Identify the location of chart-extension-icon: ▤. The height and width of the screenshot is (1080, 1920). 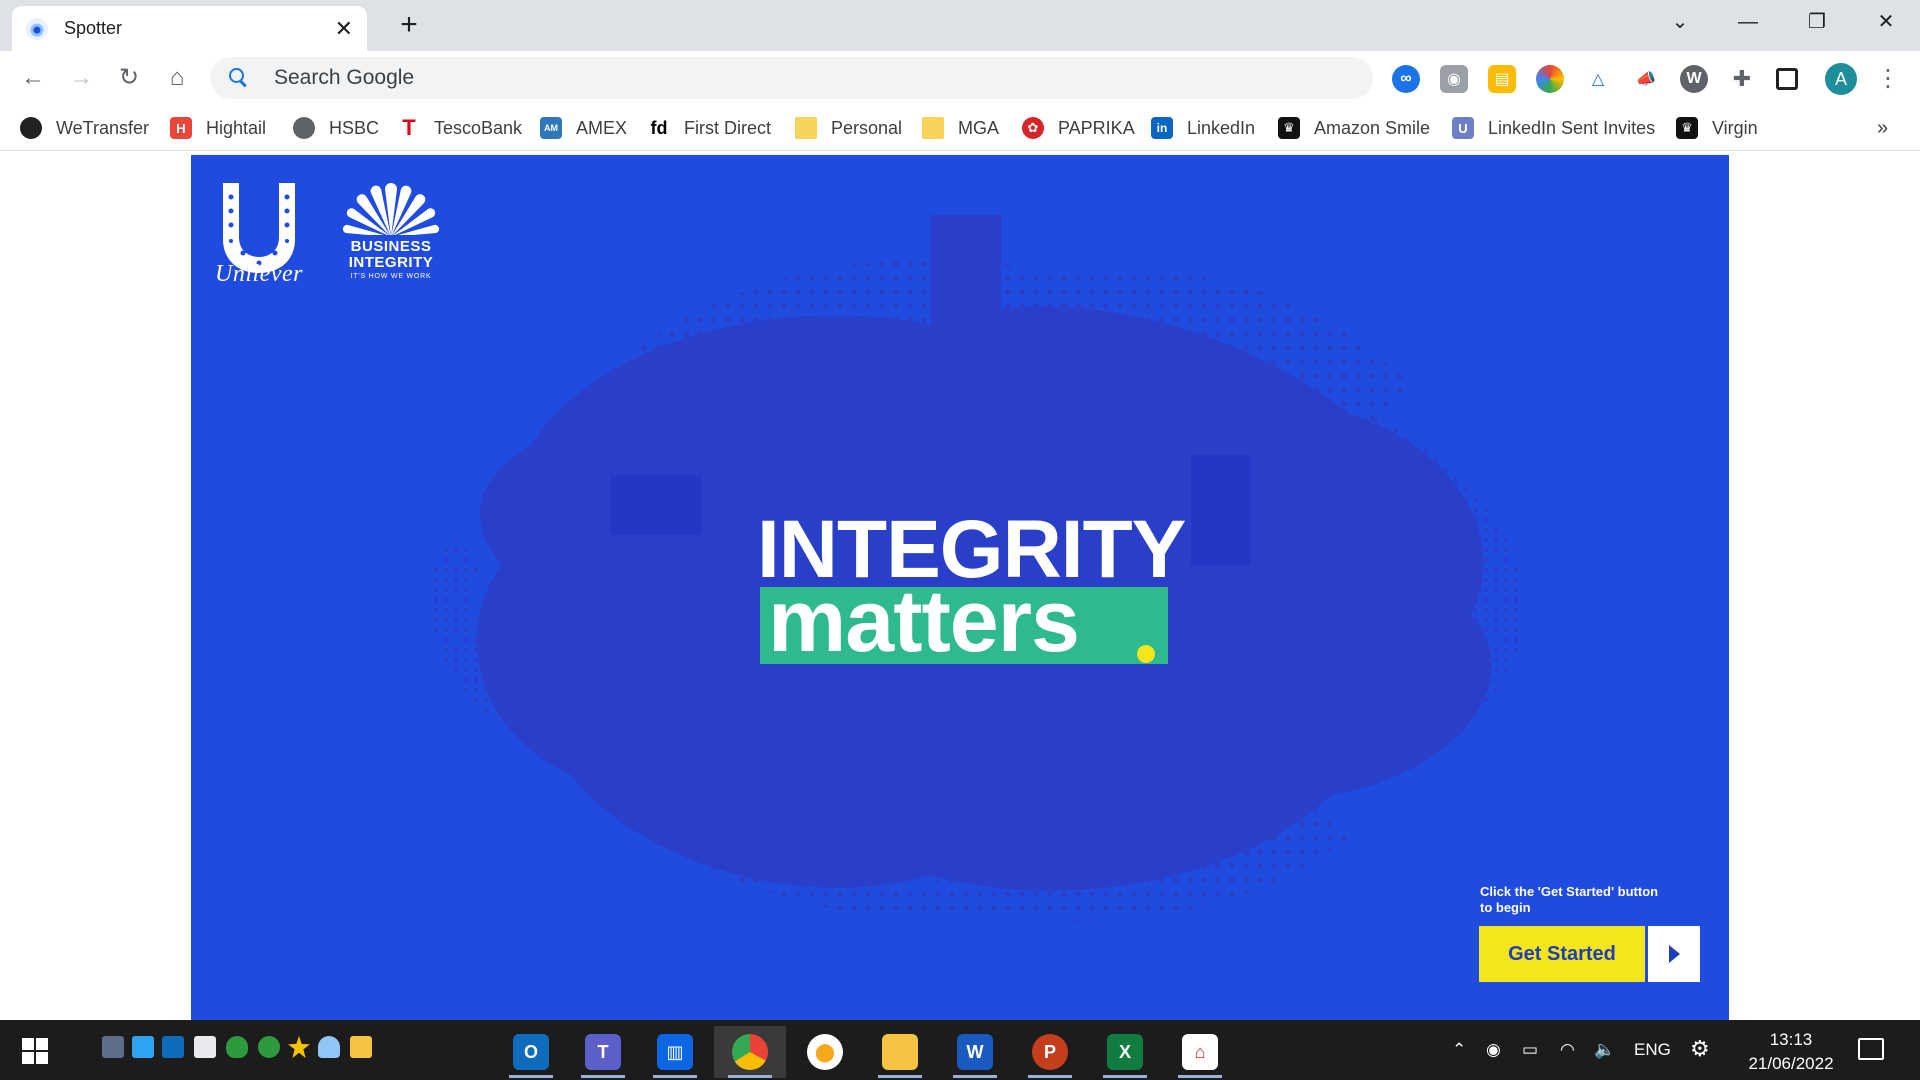
(1502, 79).